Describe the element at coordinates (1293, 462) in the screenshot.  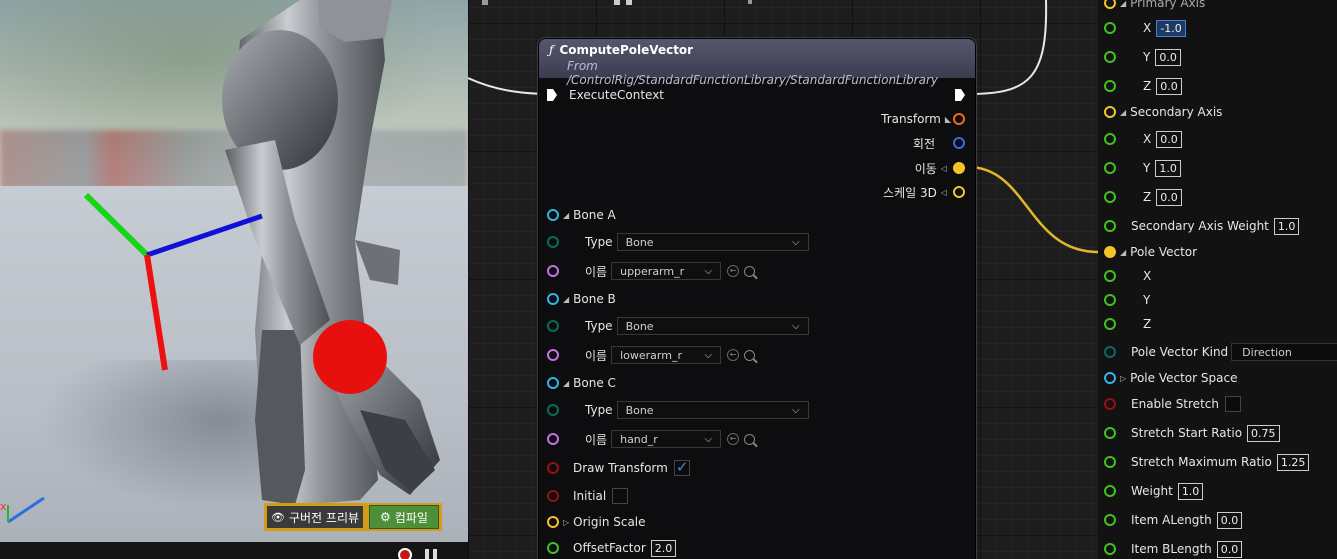
I see `stretch-max-ratio-input: 1.25` at that location.